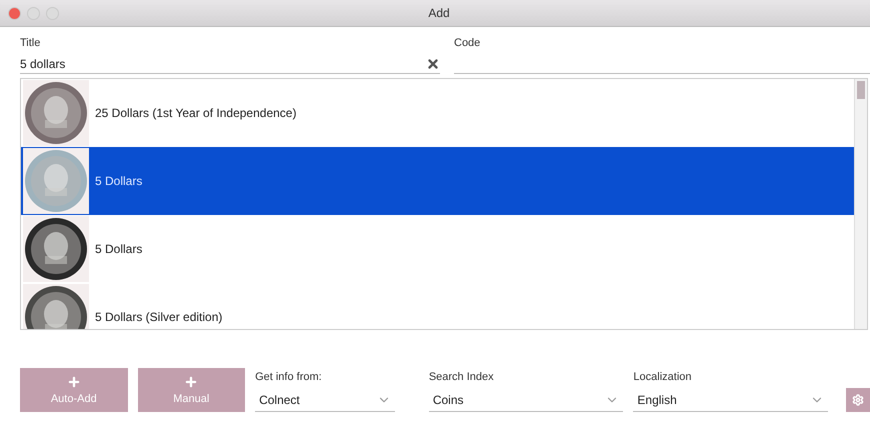 The height and width of the screenshot is (436, 870). What do you see at coordinates (158, 317) in the screenshot?
I see `coin-name: 5 Dollars (Silver edition)` at bounding box center [158, 317].